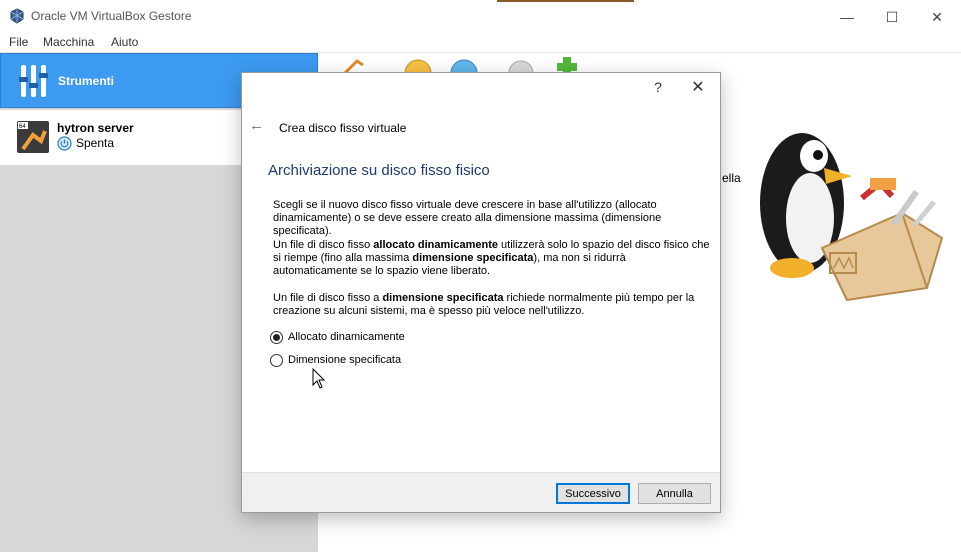  Describe the element at coordinates (257, 125) in the screenshot. I see `back-arrow-icon: ←` at that location.